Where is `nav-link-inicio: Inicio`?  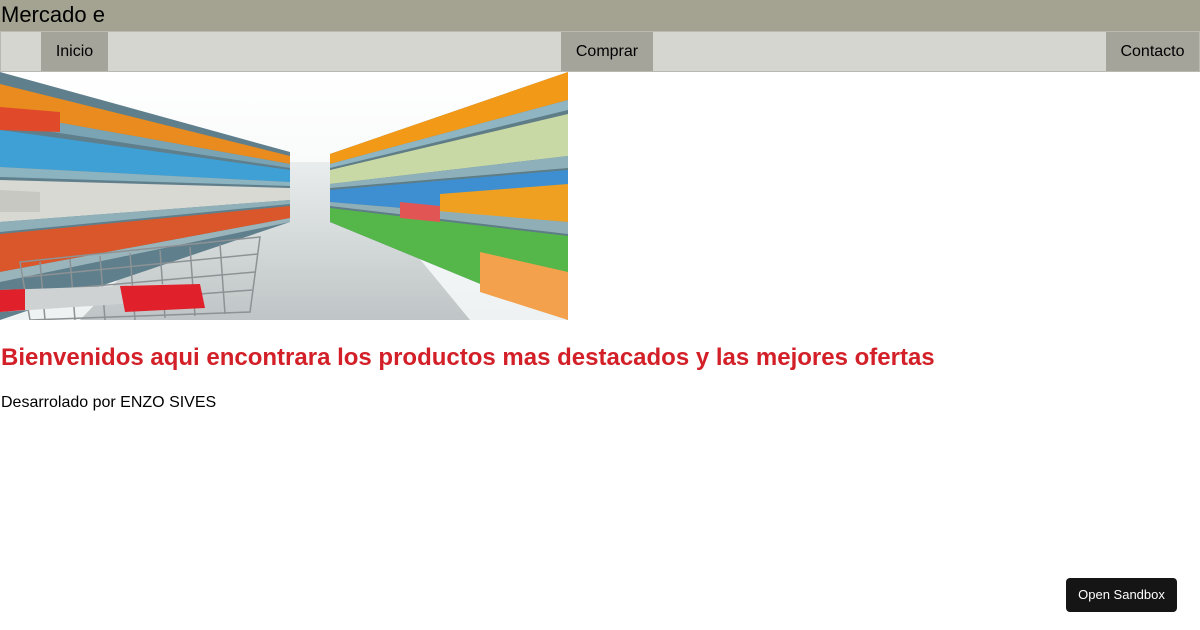 nav-link-inicio: Inicio is located at coordinates (74, 51).